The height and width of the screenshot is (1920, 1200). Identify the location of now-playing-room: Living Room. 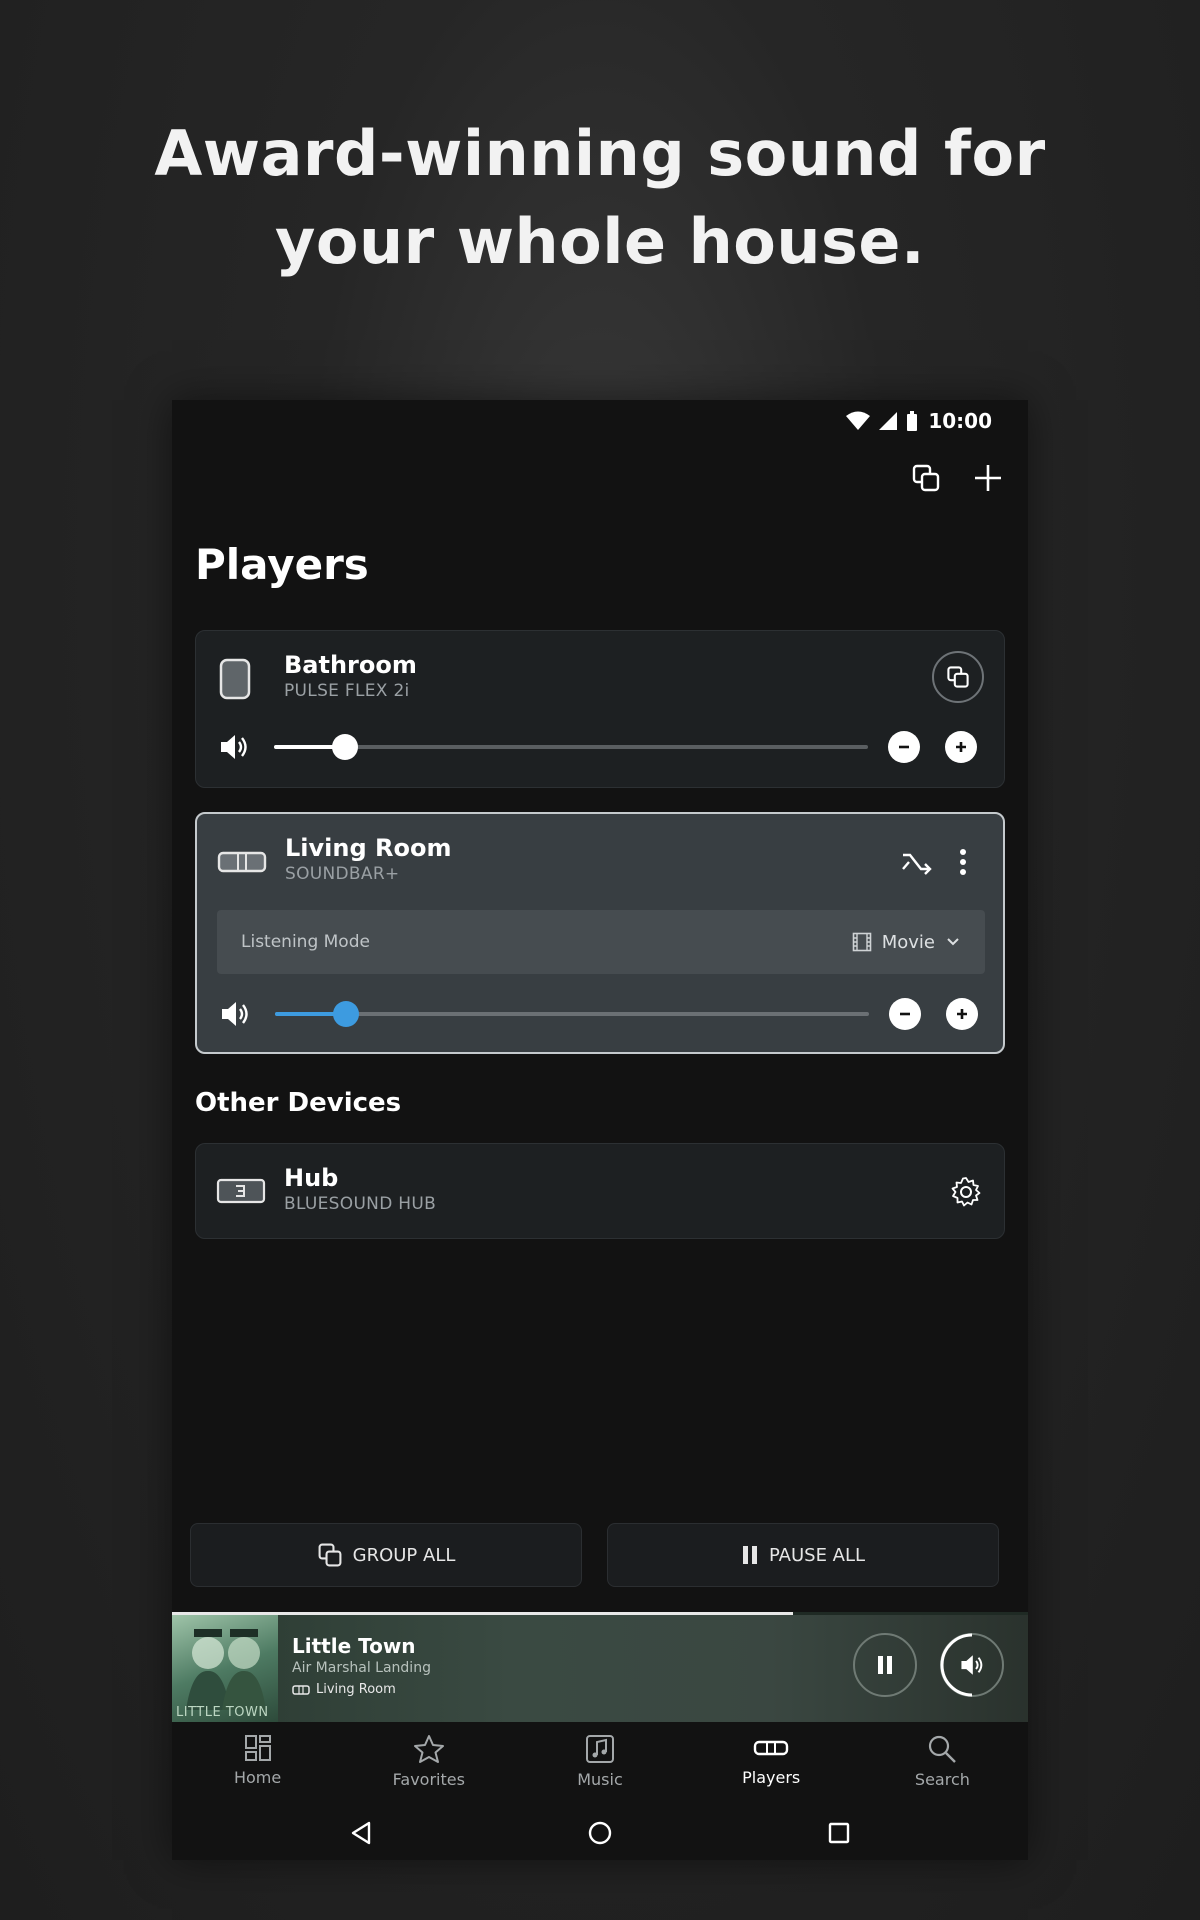
(344, 1689).